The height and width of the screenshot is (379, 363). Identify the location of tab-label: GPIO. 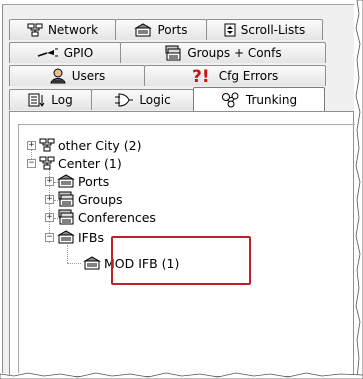
(78, 53).